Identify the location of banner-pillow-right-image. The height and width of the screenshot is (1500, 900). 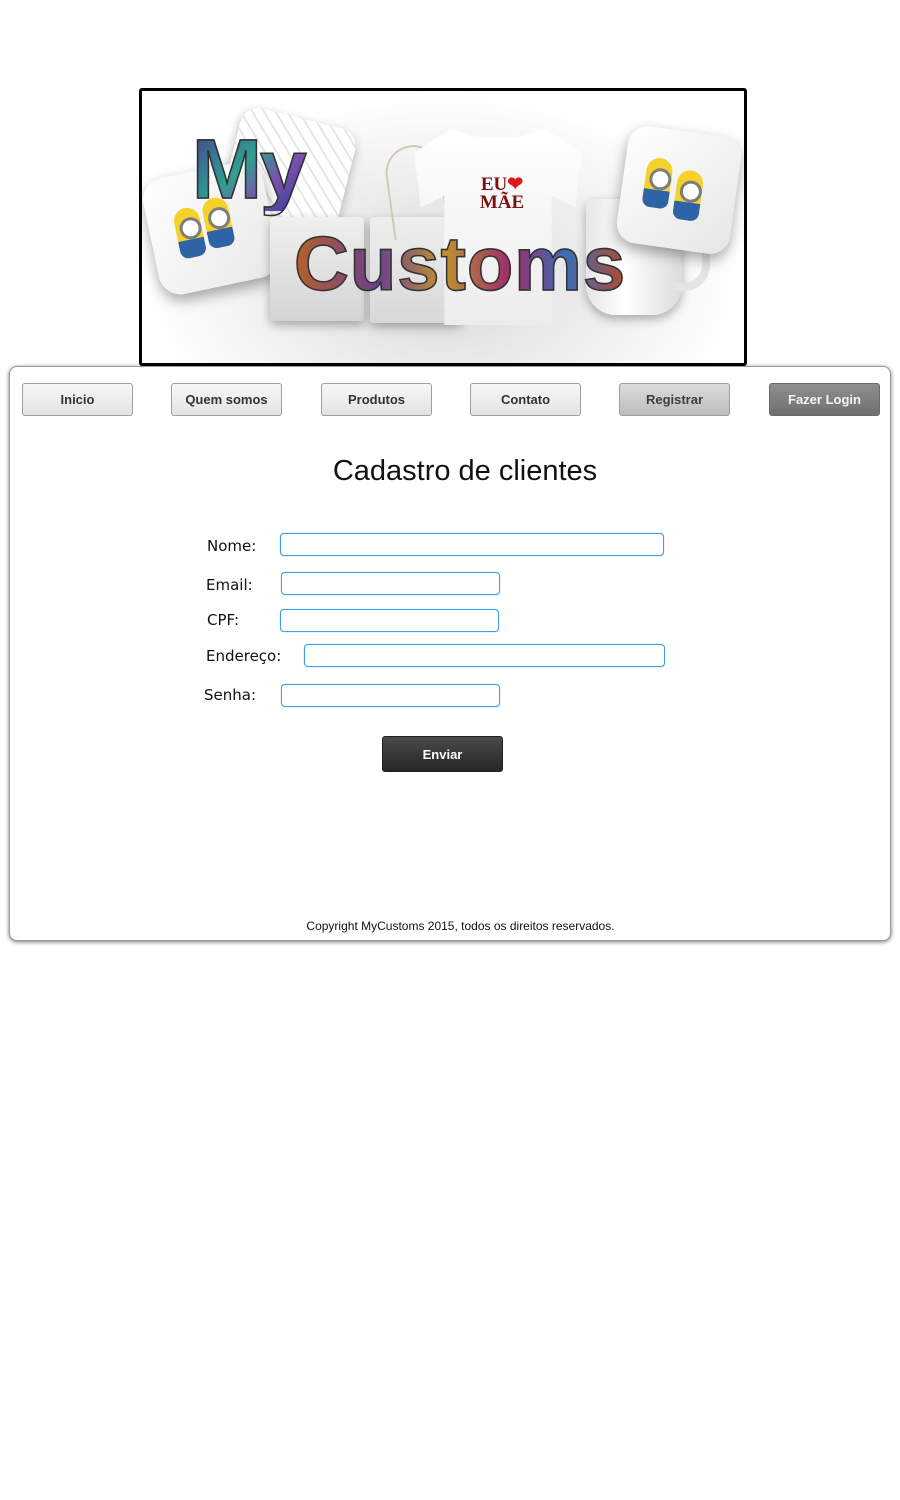
(679, 190).